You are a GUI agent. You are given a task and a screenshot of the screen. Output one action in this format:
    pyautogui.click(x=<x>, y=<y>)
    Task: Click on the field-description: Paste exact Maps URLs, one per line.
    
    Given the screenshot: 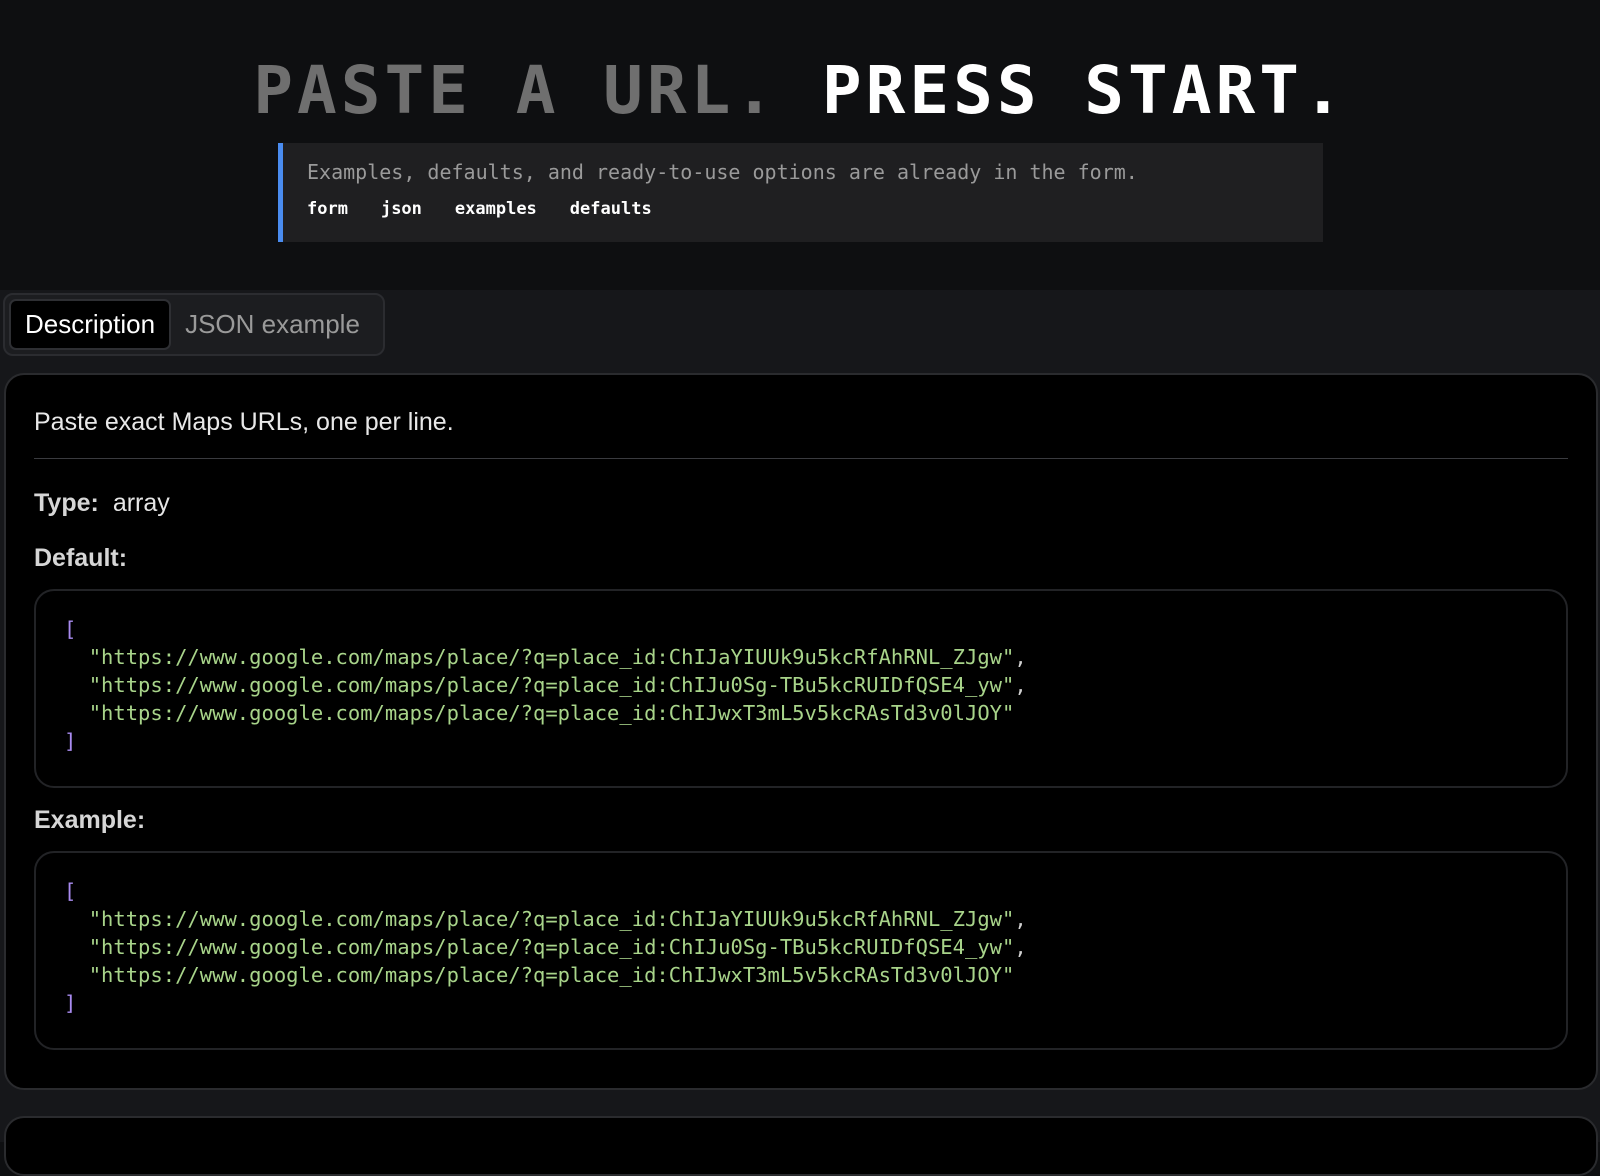 What is the action you would take?
    pyautogui.click(x=244, y=422)
    